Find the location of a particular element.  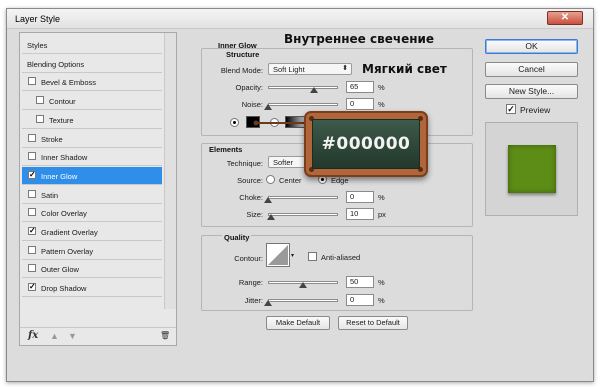

board-surface: #000000 is located at coordinates (366, 144).